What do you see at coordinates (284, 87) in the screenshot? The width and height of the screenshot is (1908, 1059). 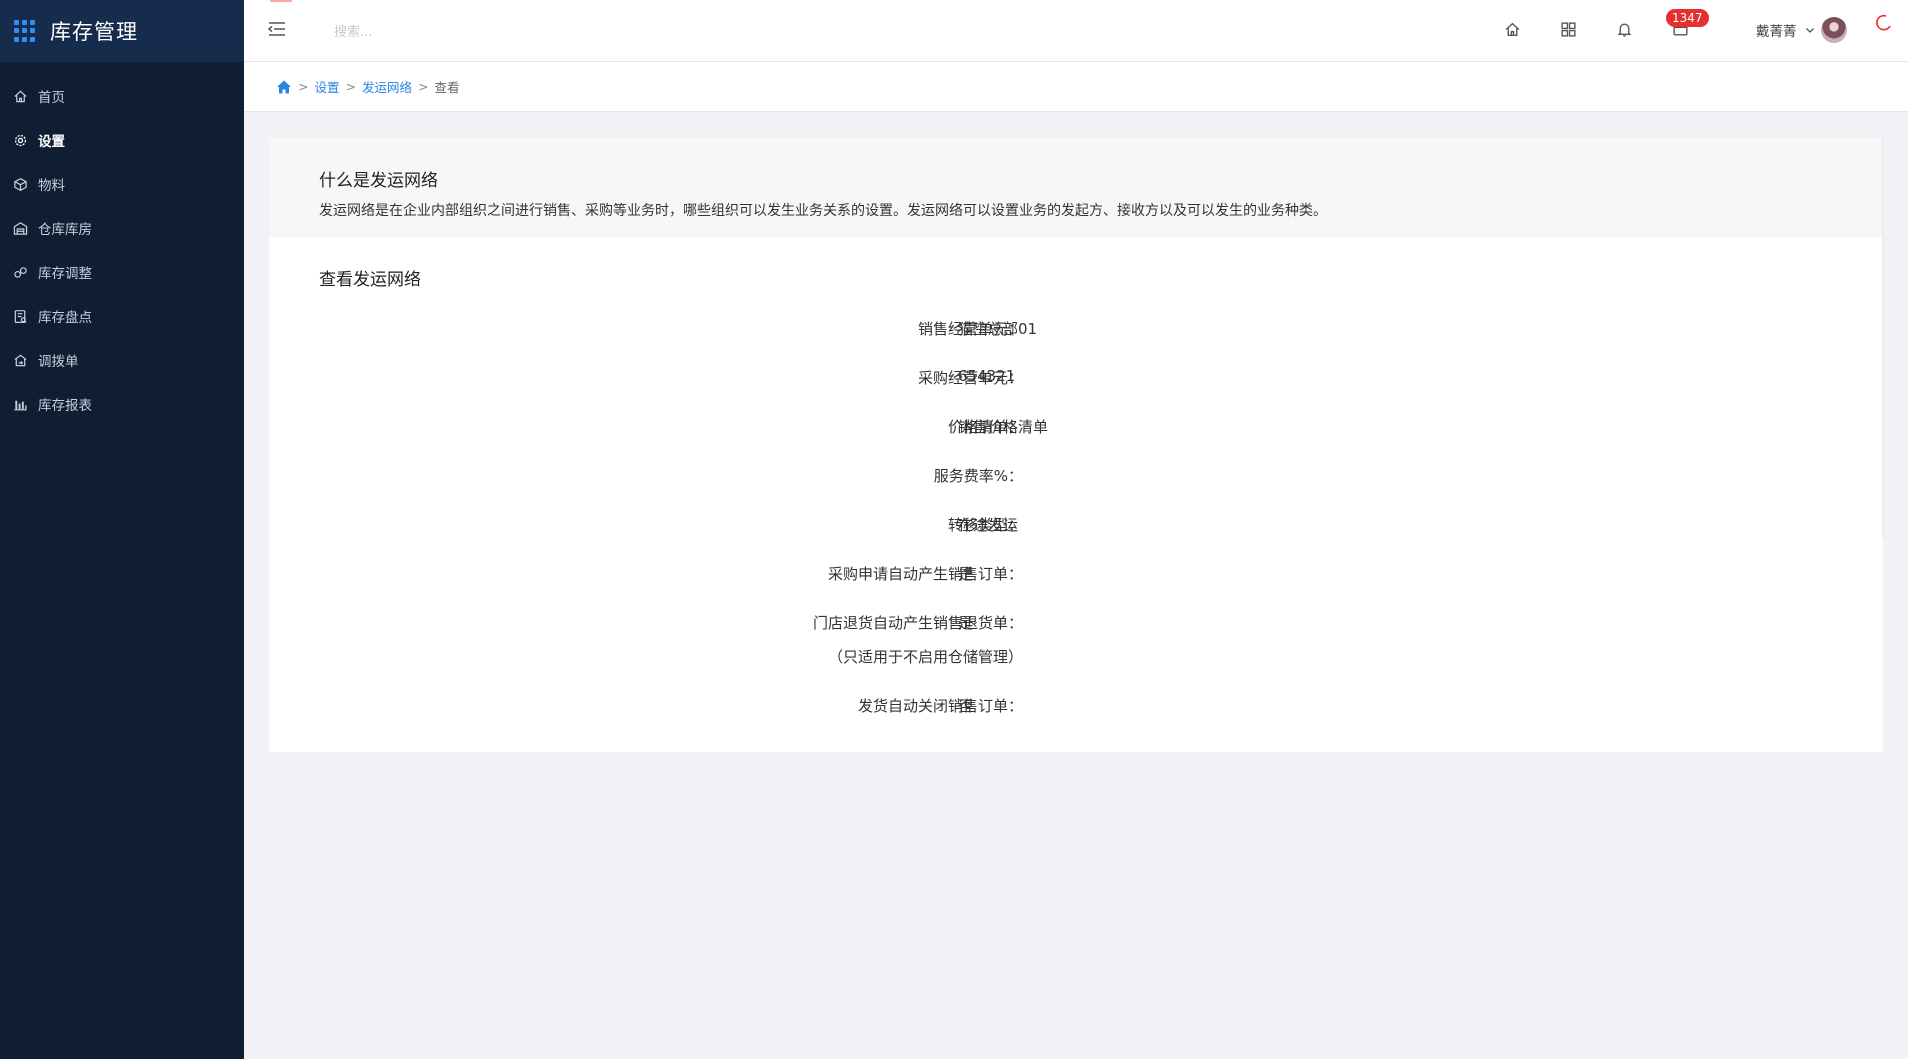 I see `breadcrumb-home-icon` at bounding box center [284, 87].